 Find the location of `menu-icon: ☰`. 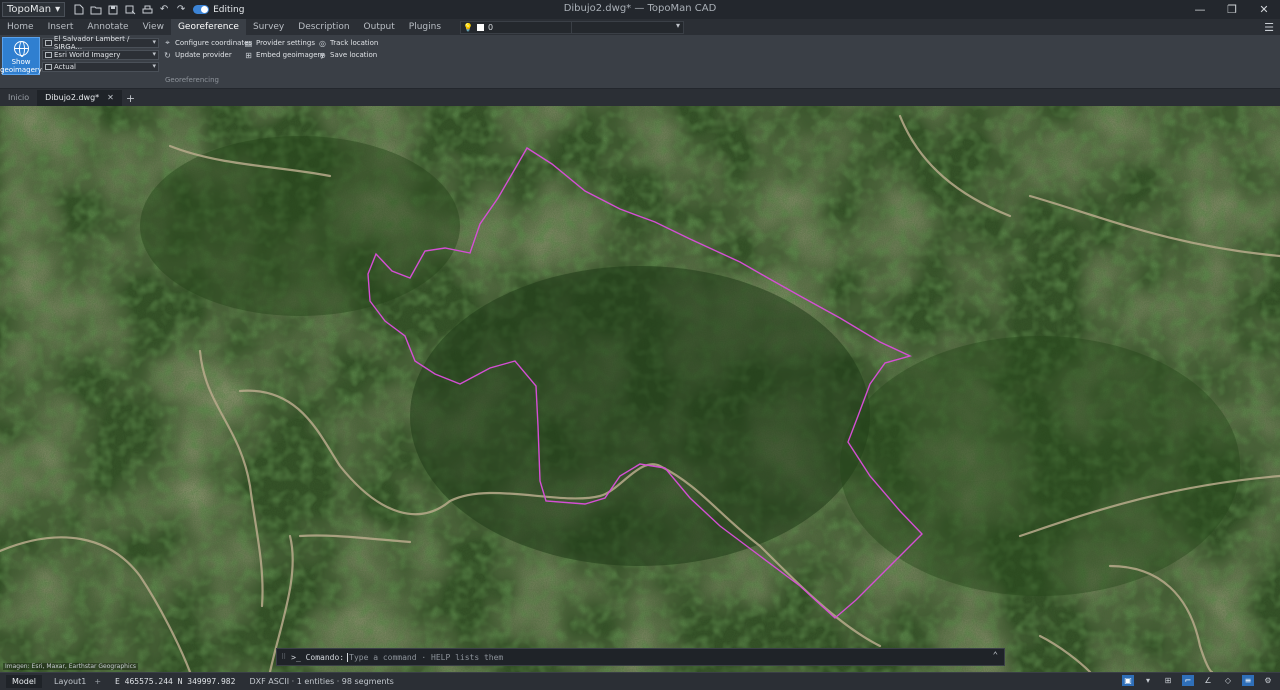

menu-icon: ☰ is located at coordinates (1269, 27).